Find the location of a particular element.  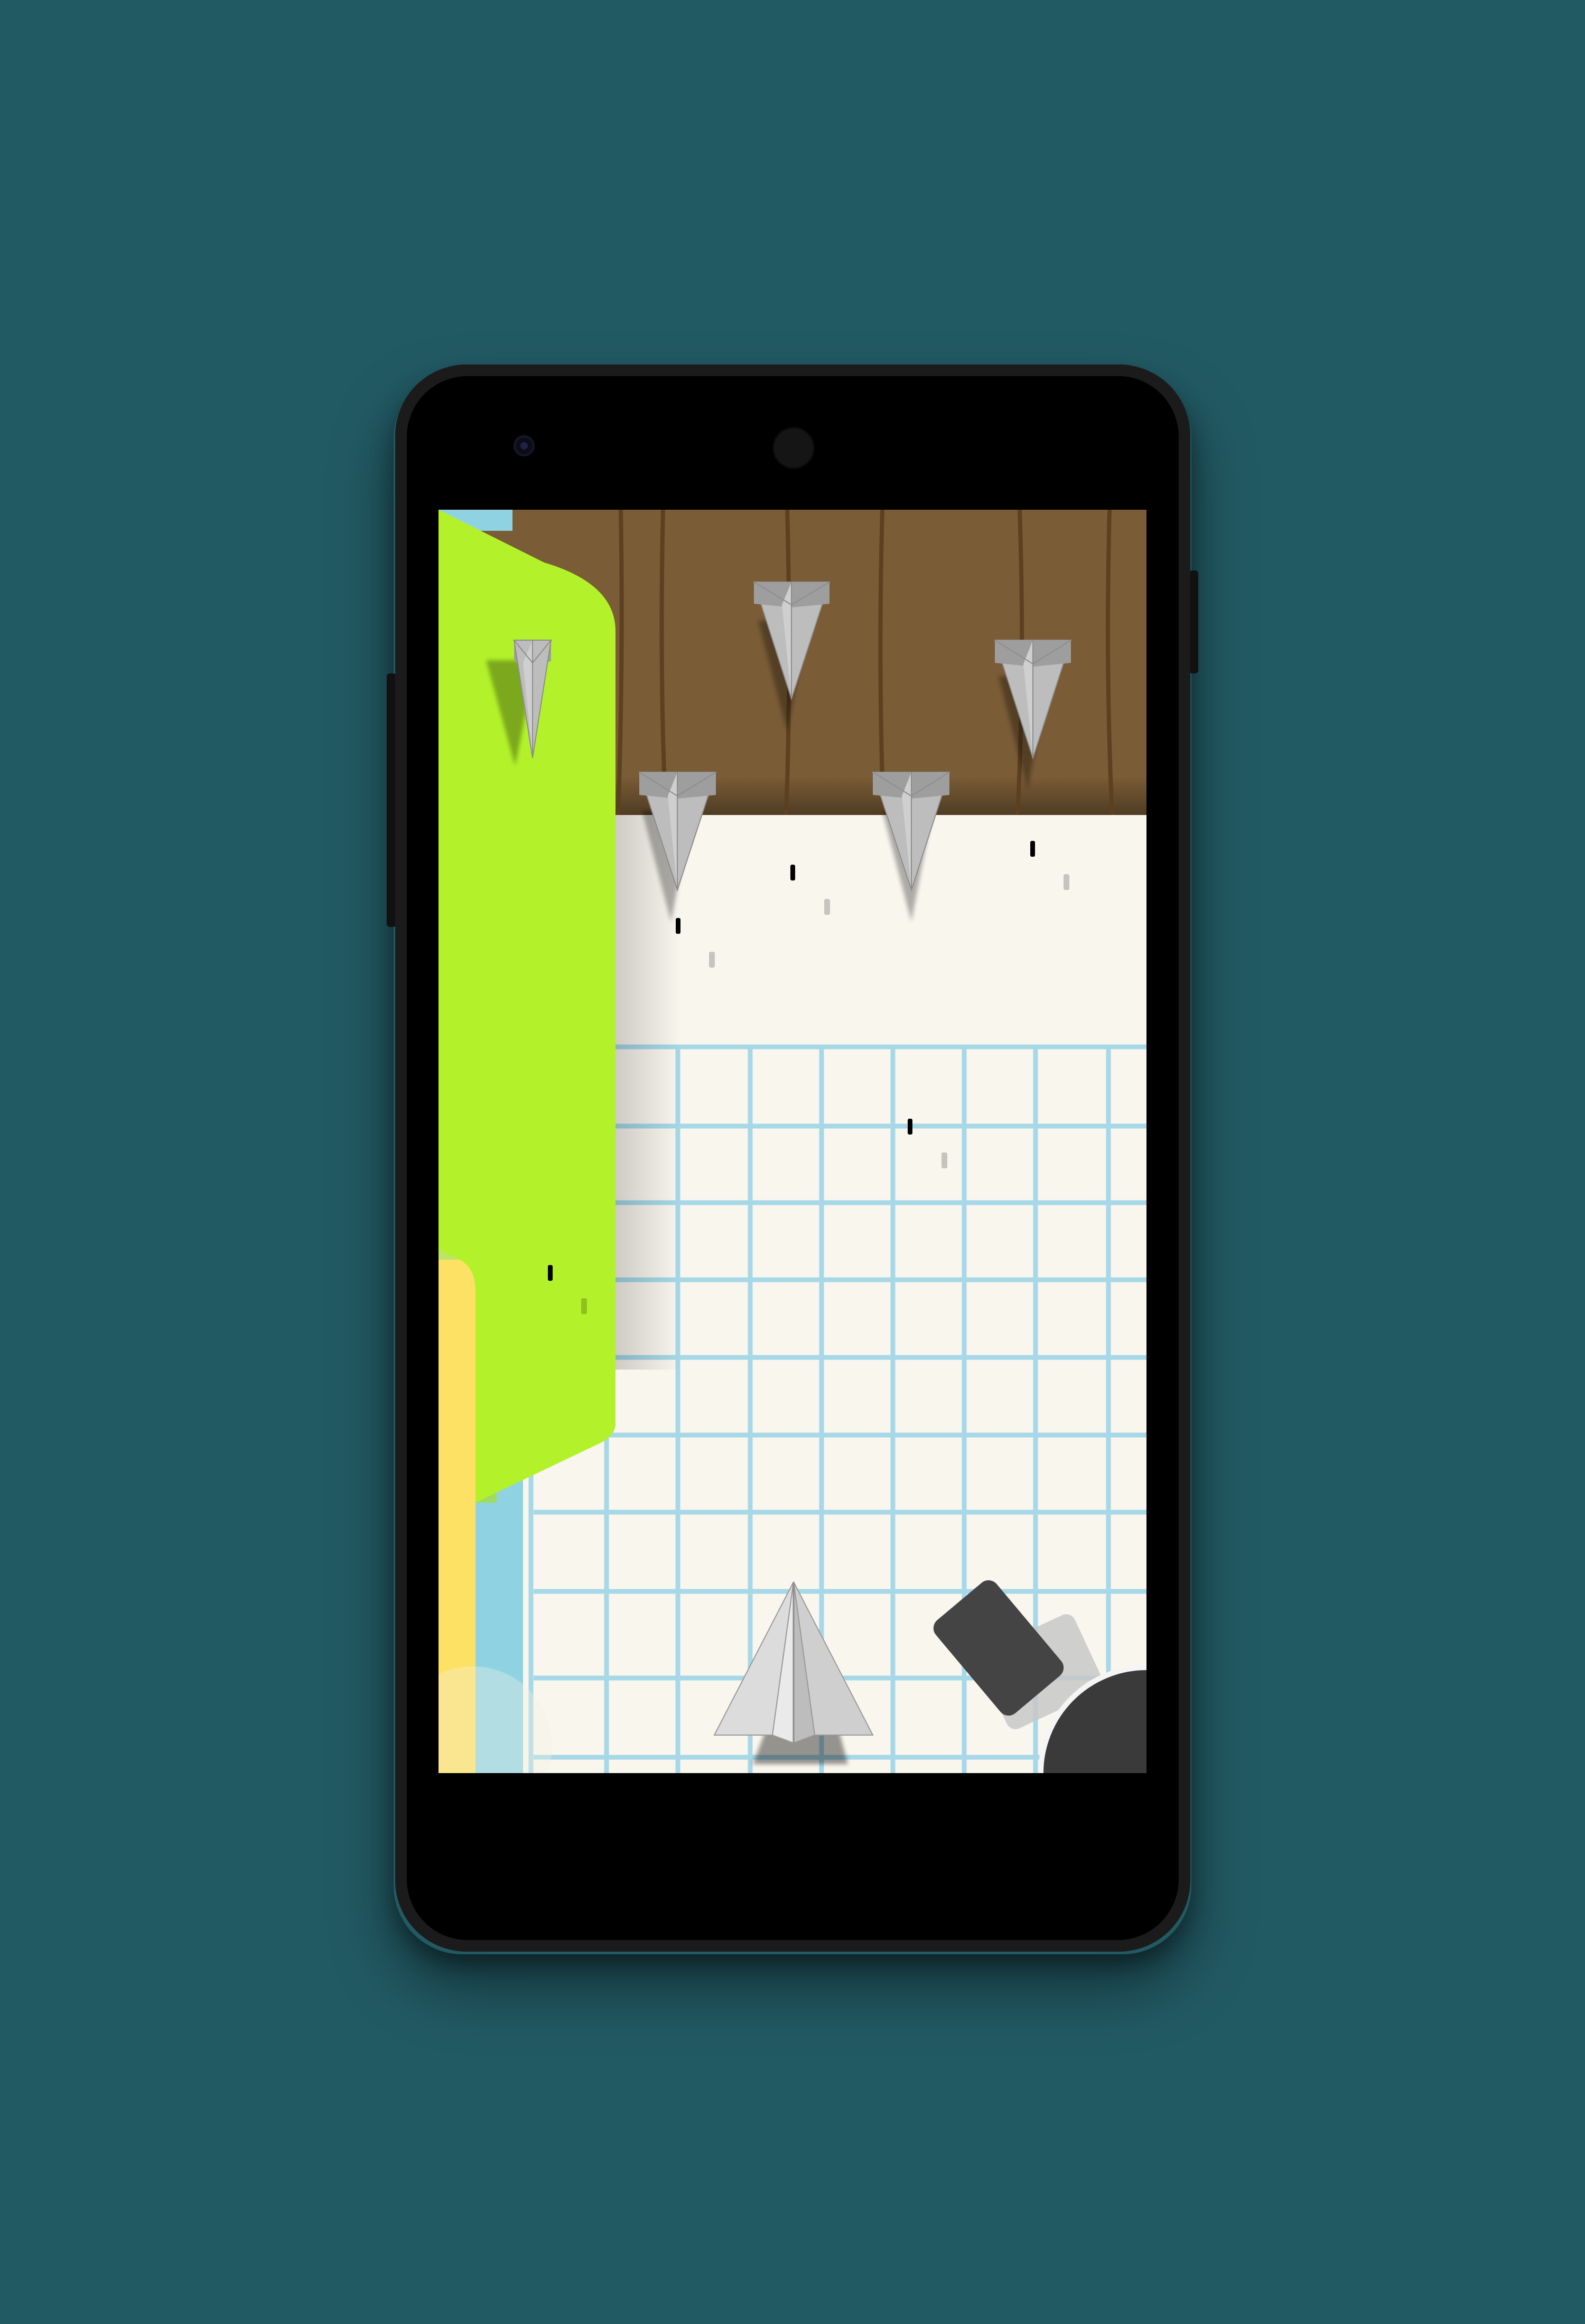

front-camera-icon is located at coordinates (793, 448).